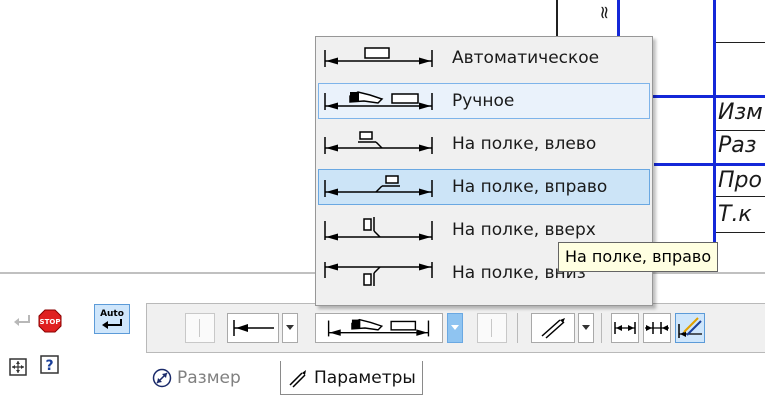  What do you see at coordinates (378, 186) in the screenshot?
I see `dimension-shelf-right-icon` at bounding box center [378, 186].